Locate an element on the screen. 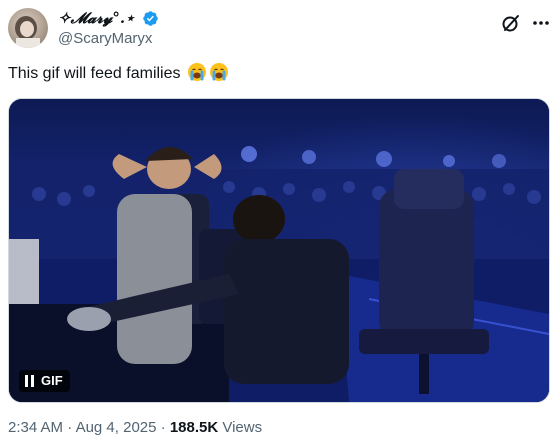 This screenshot has width=560, height=446. display-name: ✧𝓜𝓪𝓻𝔂°.⋆ is located at coordinates (96, 18).